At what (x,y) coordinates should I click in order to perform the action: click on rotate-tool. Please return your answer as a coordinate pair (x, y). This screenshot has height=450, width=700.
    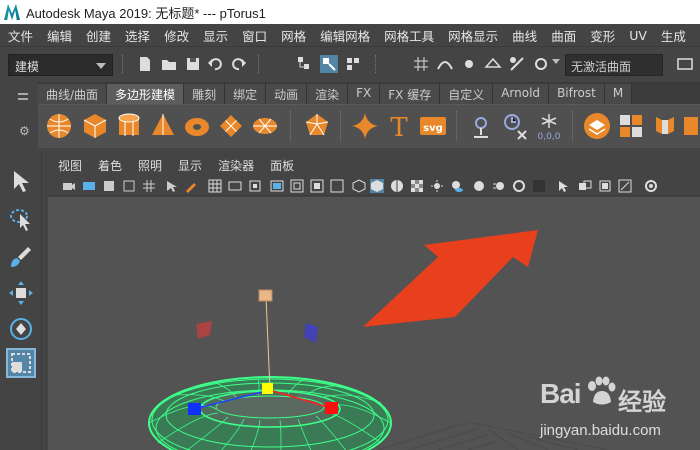
    Looking at the image, I should click on (21, 329).